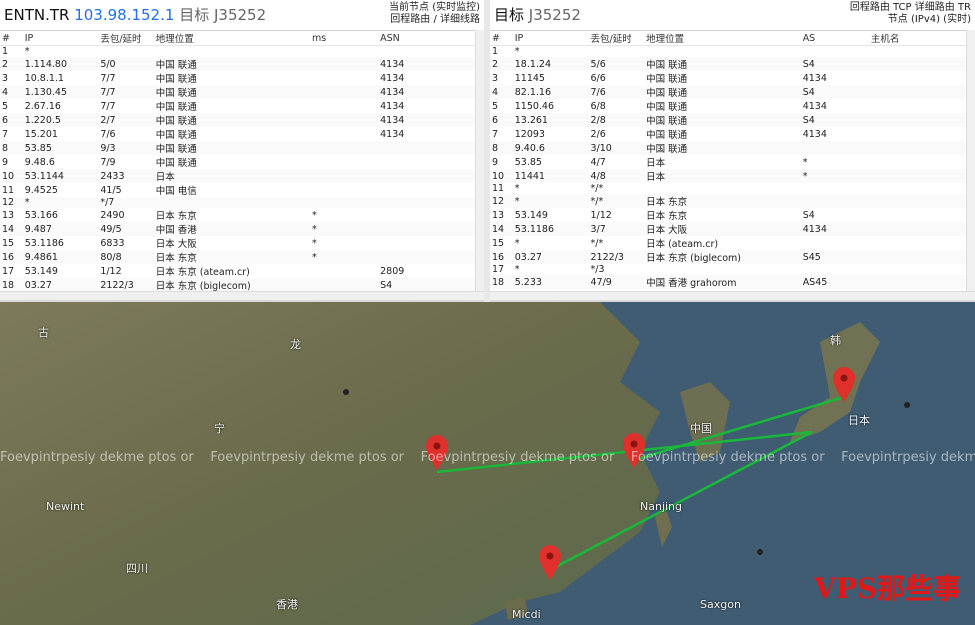 This screenshot has width=975, height=625. What do you see at coordinates (732, 243) in the screenshot?
I see `table-row: 15 * */* 日本 (ateam.cr)` at bounding box center [732, 243].